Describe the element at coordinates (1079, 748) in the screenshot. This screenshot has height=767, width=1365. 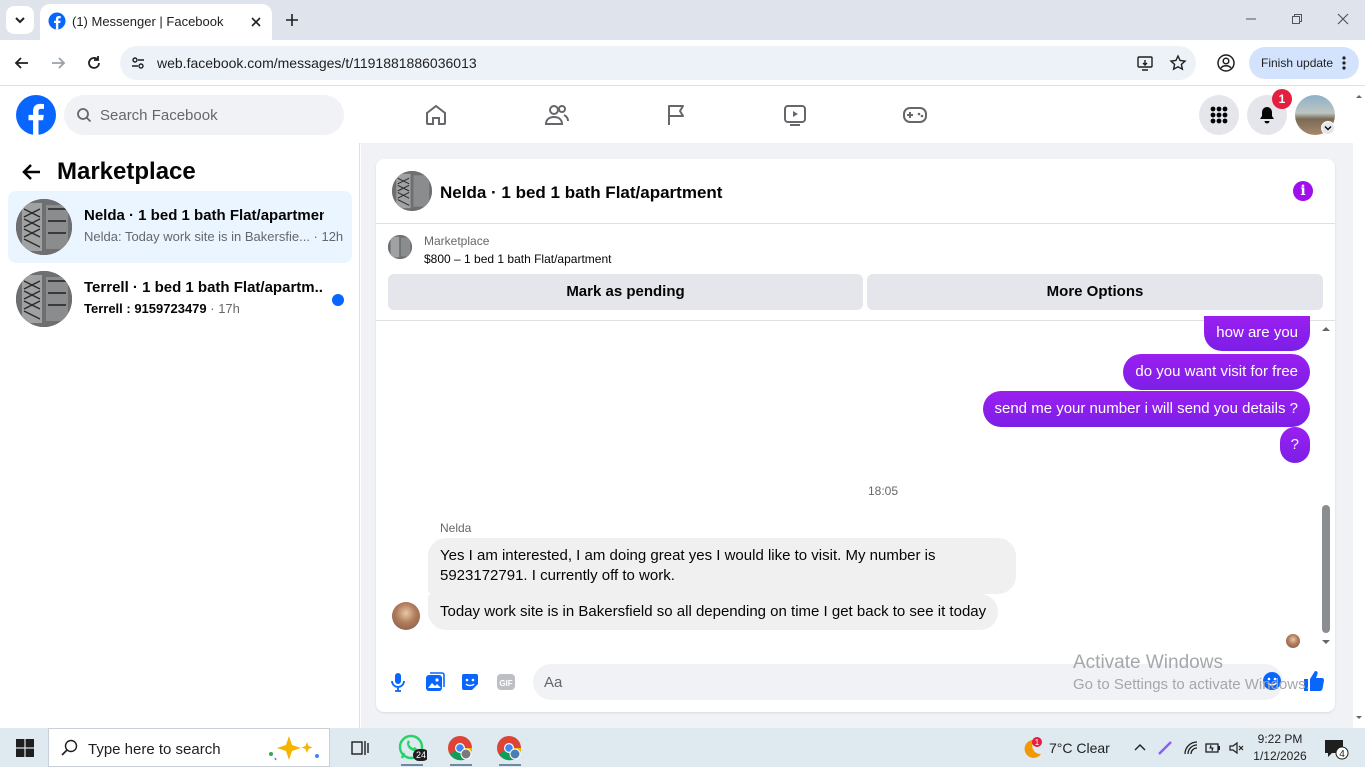
I see `weather-text: 7°C Clear` at that location.